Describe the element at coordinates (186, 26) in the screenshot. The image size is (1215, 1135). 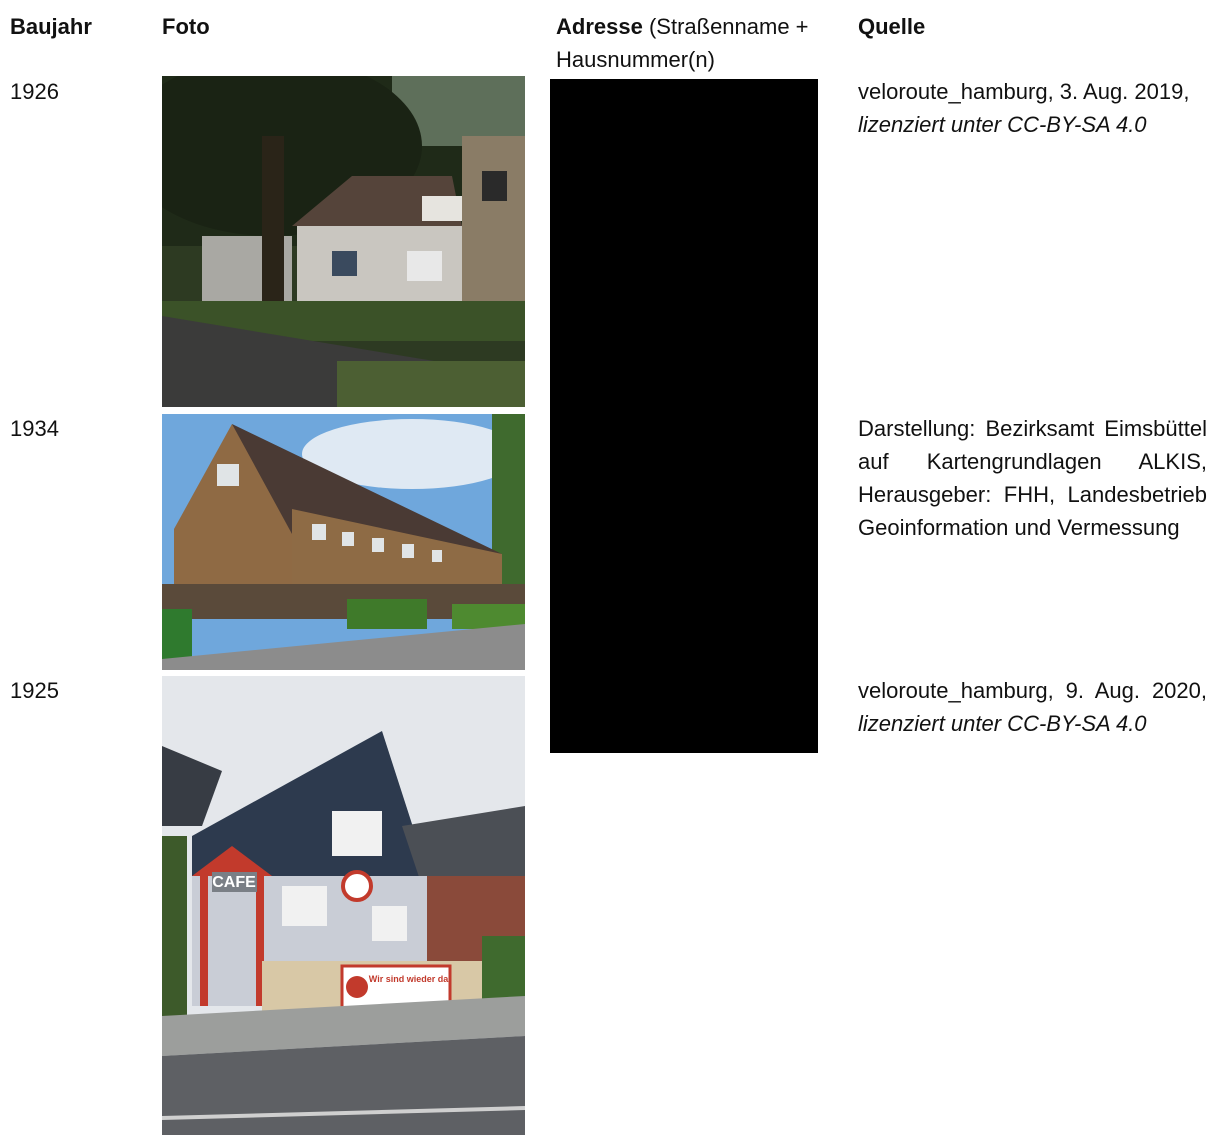
I see `header-photo: Foto` at that location.